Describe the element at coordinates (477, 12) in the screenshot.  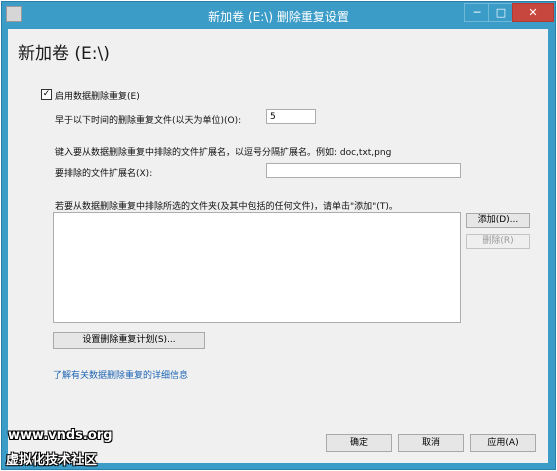
I see `minimize-button: ─` at that location.